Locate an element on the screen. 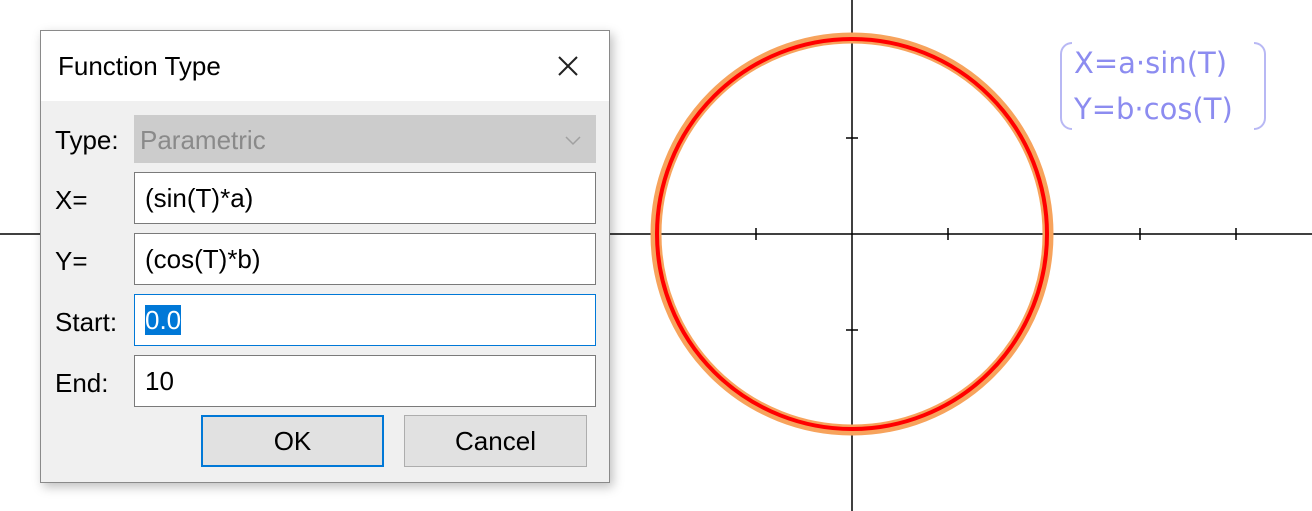 The width and height of the screenshot is (1312, 511). dialog-titlebar: Function Type is located at coordinates (325, 66).